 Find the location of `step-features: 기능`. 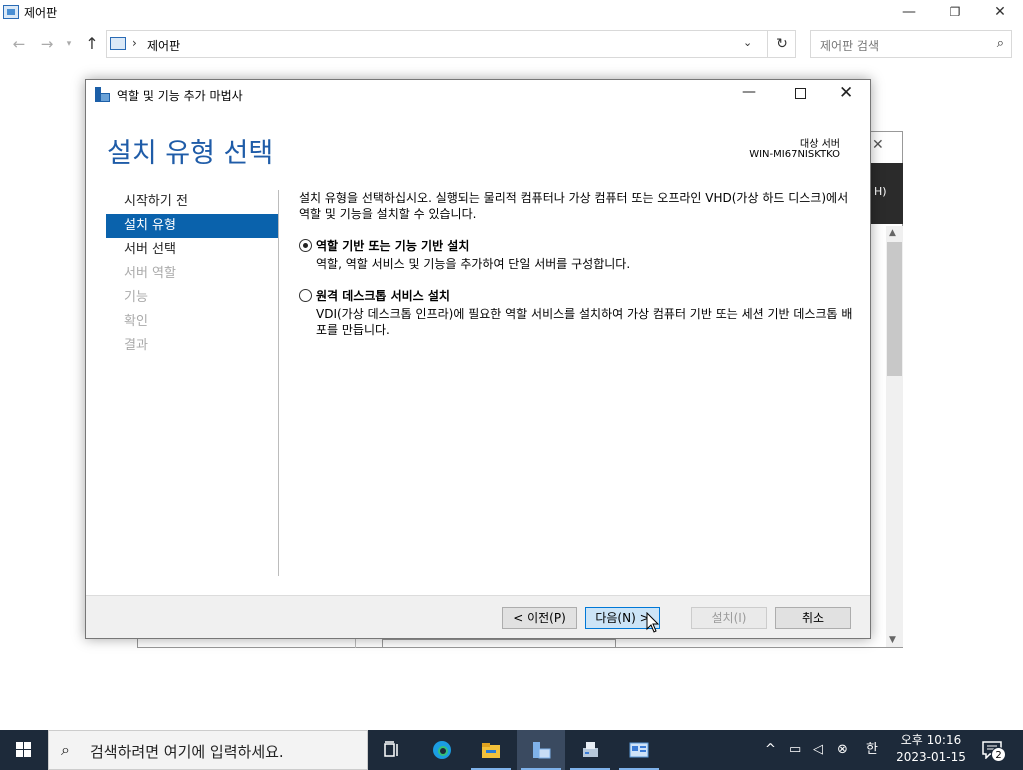

step-features: 기능 is located at coordinates (136, 297).